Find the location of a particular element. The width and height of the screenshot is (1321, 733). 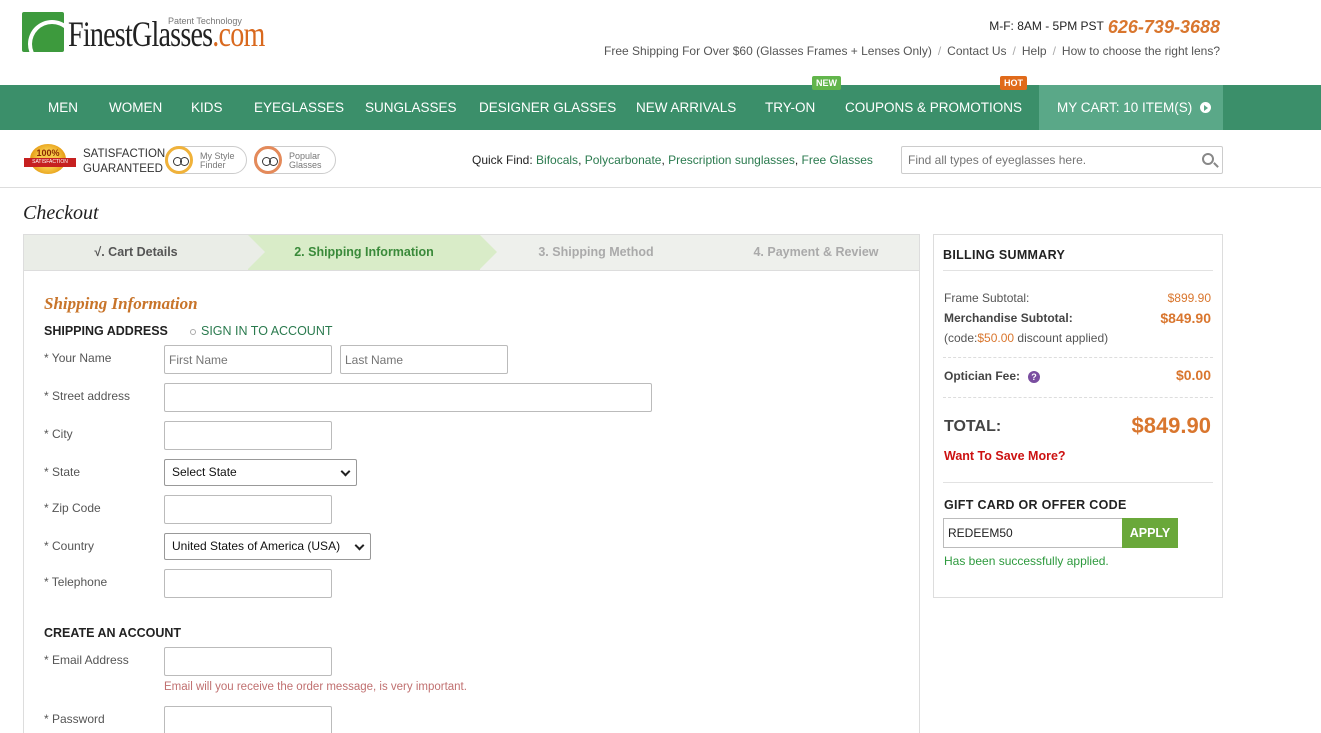

want-to-save-more-link: Want To Save More? is located at coordinates (1005, 456).